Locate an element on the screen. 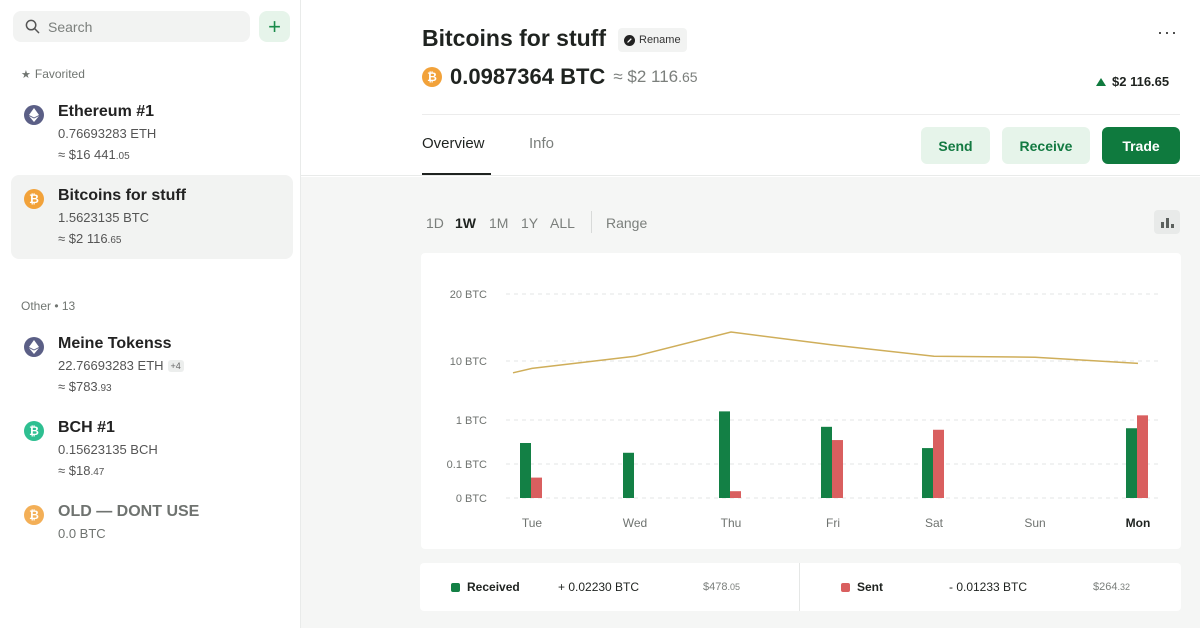 This screenshot has width=1200, height=628. y-tick-label: 0 BTC is located at coordinates (471, 499).